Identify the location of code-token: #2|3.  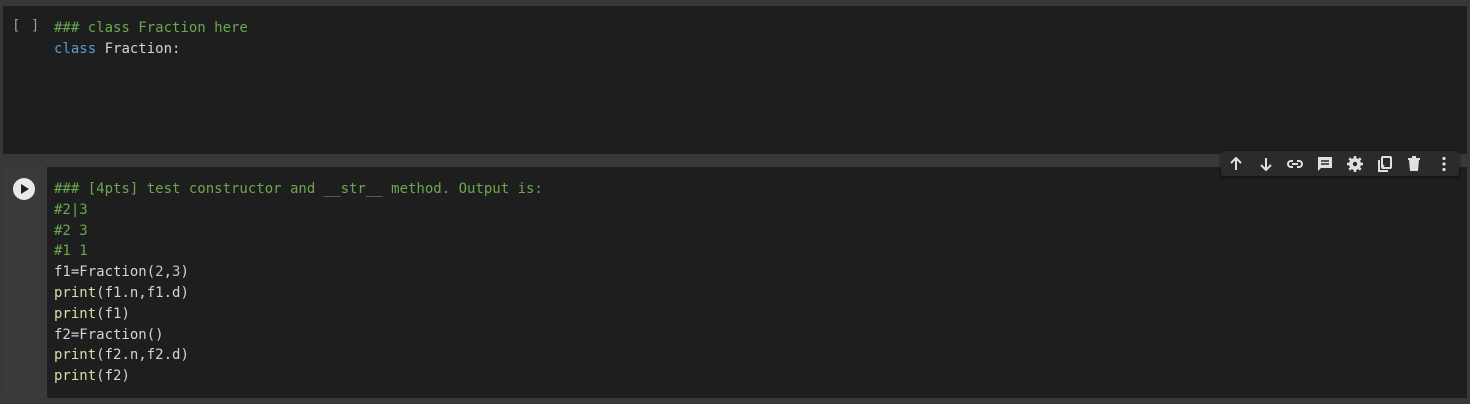
(71, 209).